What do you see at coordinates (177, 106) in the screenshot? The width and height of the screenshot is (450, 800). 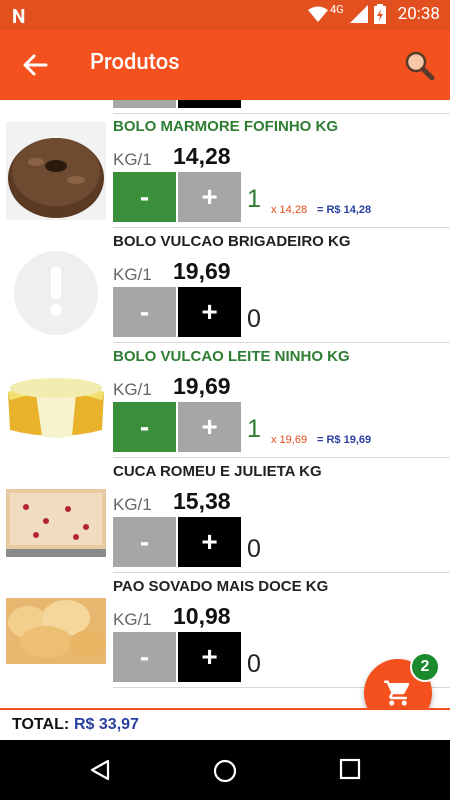 I see `previous-item-buttons-stub` at bounding box center [177, 106].